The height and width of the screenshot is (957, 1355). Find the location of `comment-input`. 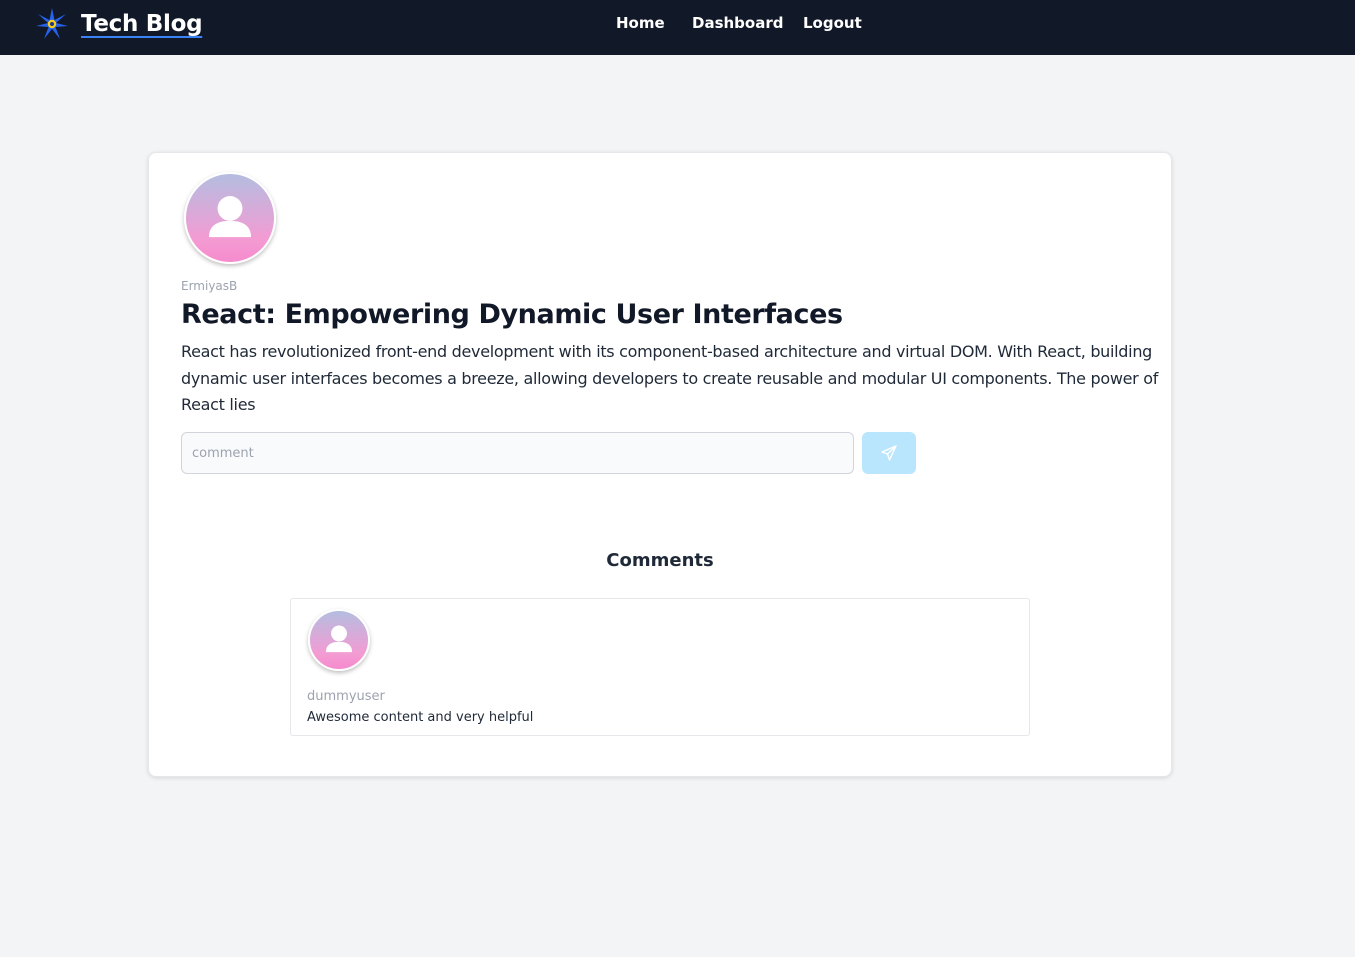

comment-input is located at coordinates (517, 453).